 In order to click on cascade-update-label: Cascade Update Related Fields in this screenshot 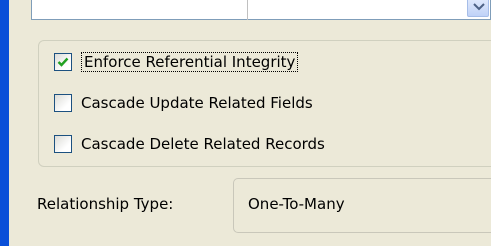, I will do `click(197, 103)`.